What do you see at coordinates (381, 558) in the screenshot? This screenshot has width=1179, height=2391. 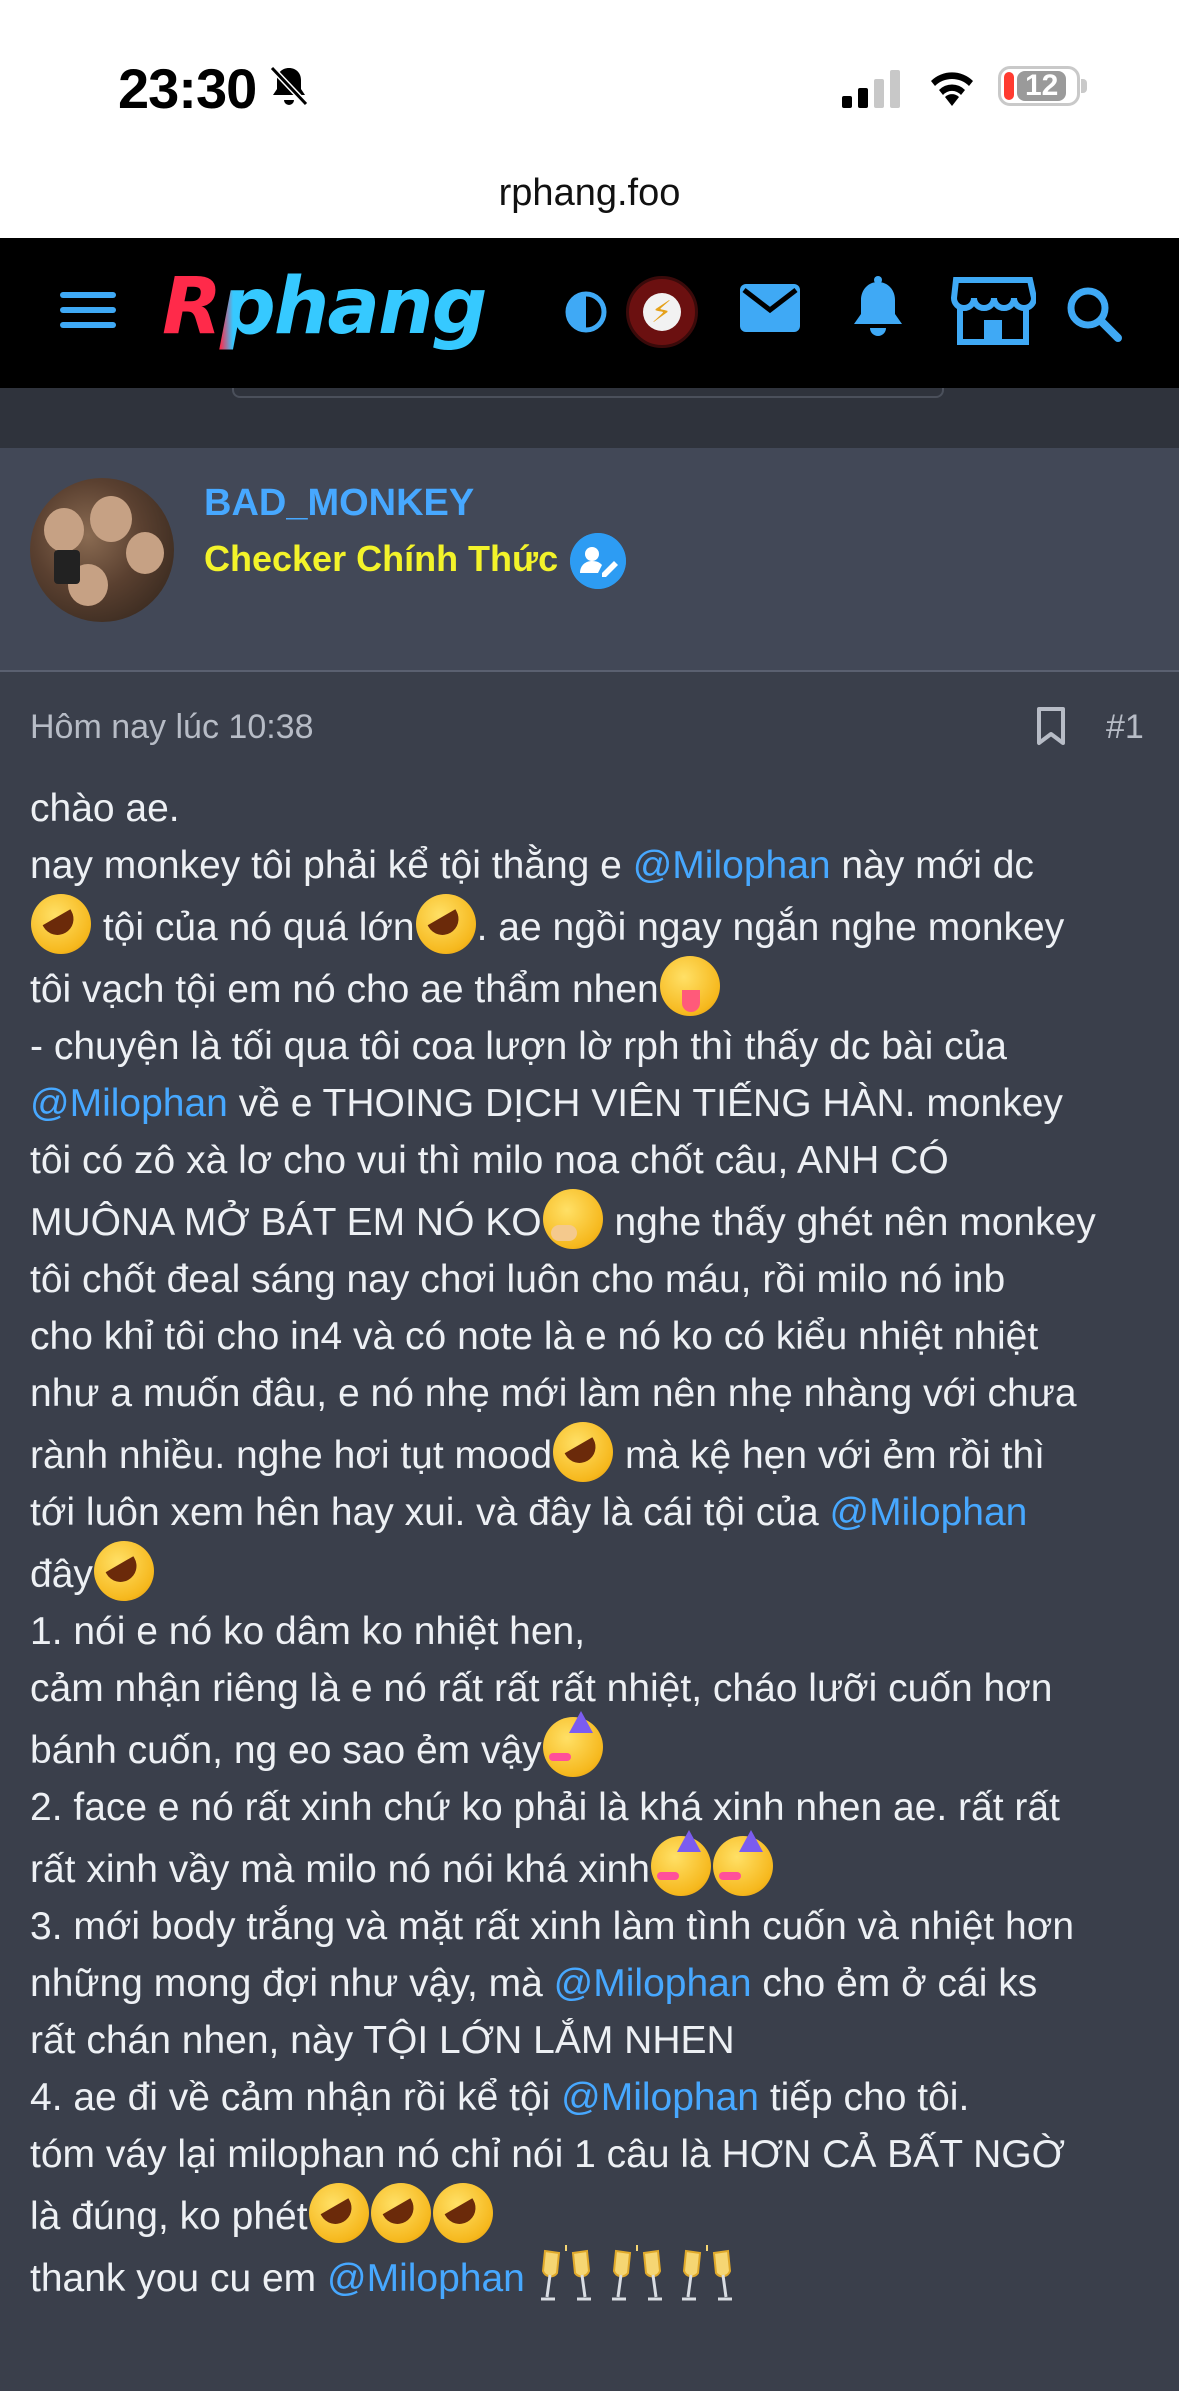 I see `author-user-title: Checker Chính Thức` at bounding box center [381, 558].